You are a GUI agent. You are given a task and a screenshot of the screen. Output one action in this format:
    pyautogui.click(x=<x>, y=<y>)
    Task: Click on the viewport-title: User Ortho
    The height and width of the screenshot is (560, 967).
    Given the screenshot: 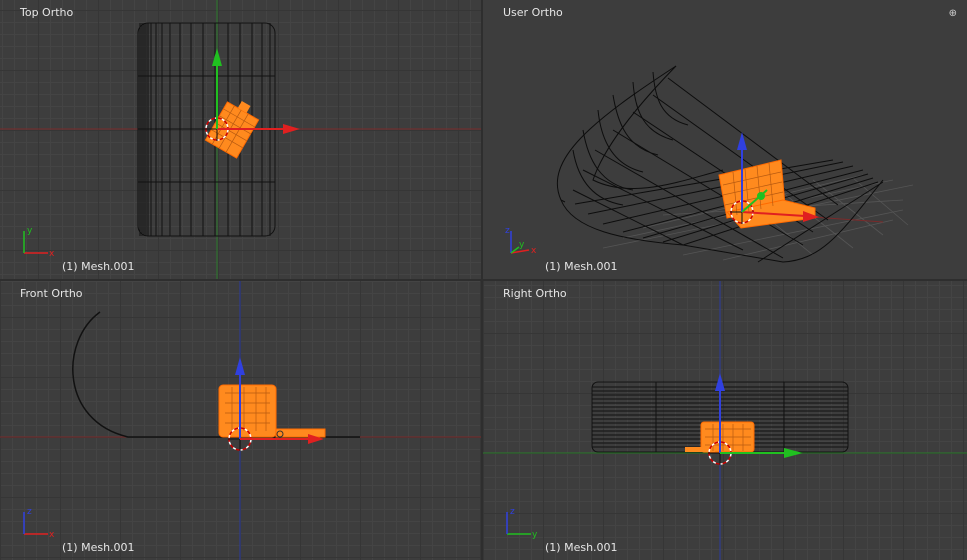 What is the action you would take?
    pyautogui.click(x=533, y=12)
    